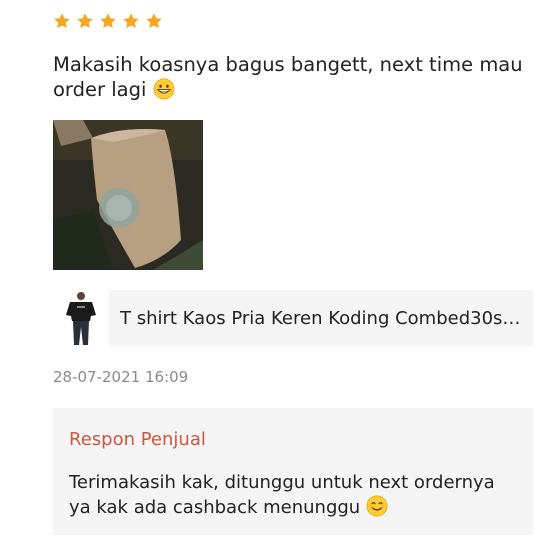 The width and height of the screenshot is (550, 550). Describe the element at coordinates (121, 377) in the screenshot. I see `review-timestamp: 28-07-2021 16:09` at that location.